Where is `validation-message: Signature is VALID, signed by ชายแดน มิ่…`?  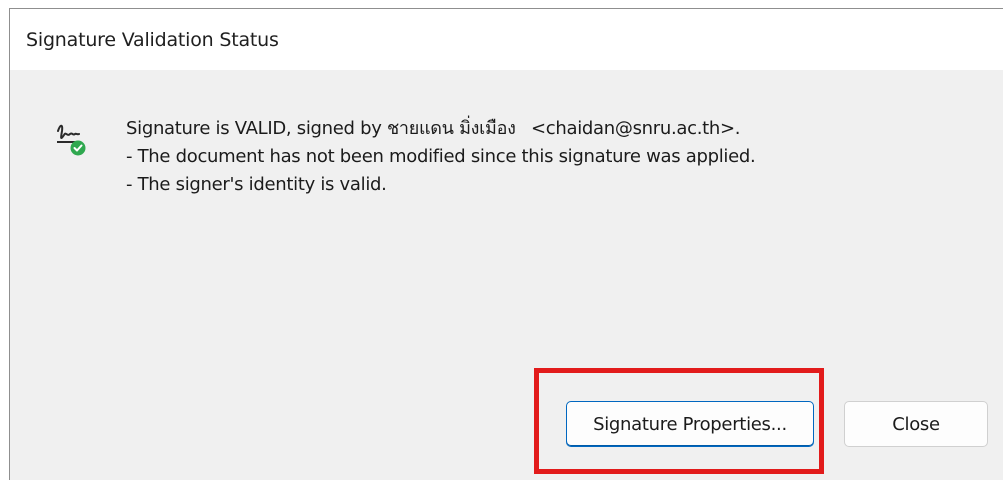
validation-message: Signature is VALID, signed by ชายแดน มิ่… is located at coordinates (441, 157).